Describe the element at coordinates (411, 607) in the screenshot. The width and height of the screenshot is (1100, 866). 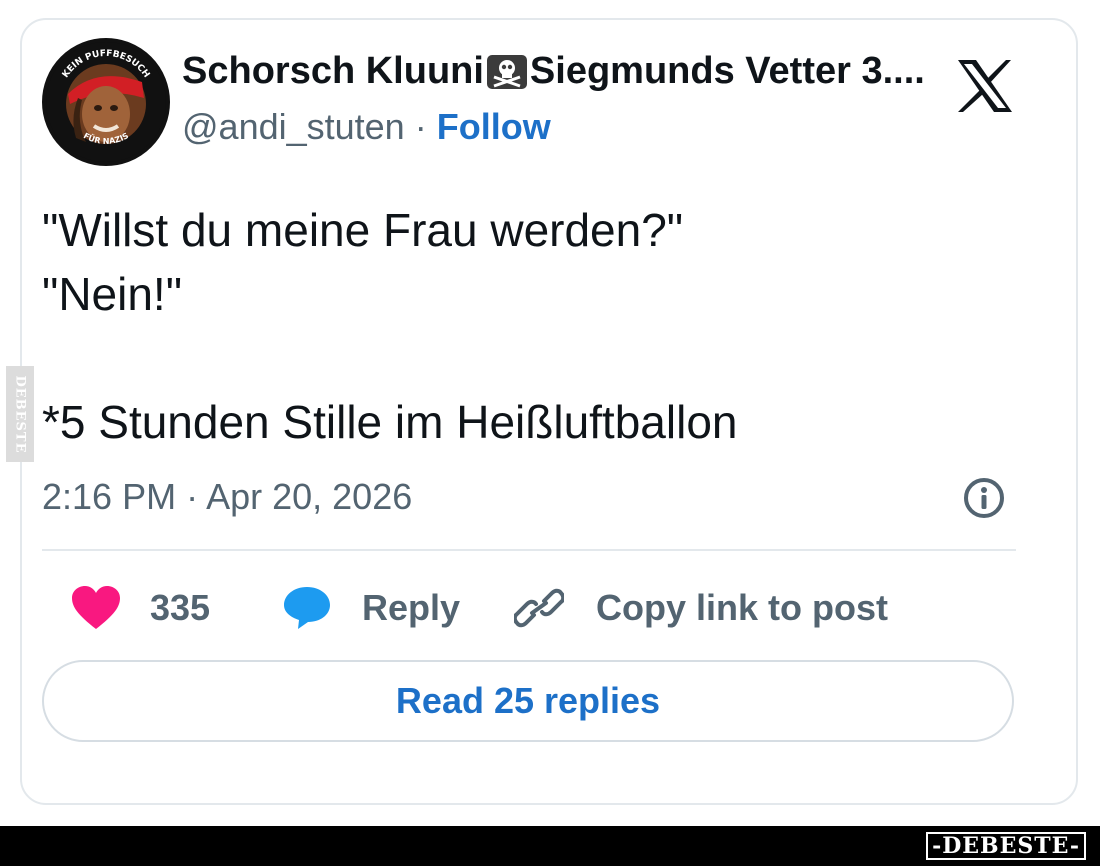
I see `reply-label: Reply` at that location.